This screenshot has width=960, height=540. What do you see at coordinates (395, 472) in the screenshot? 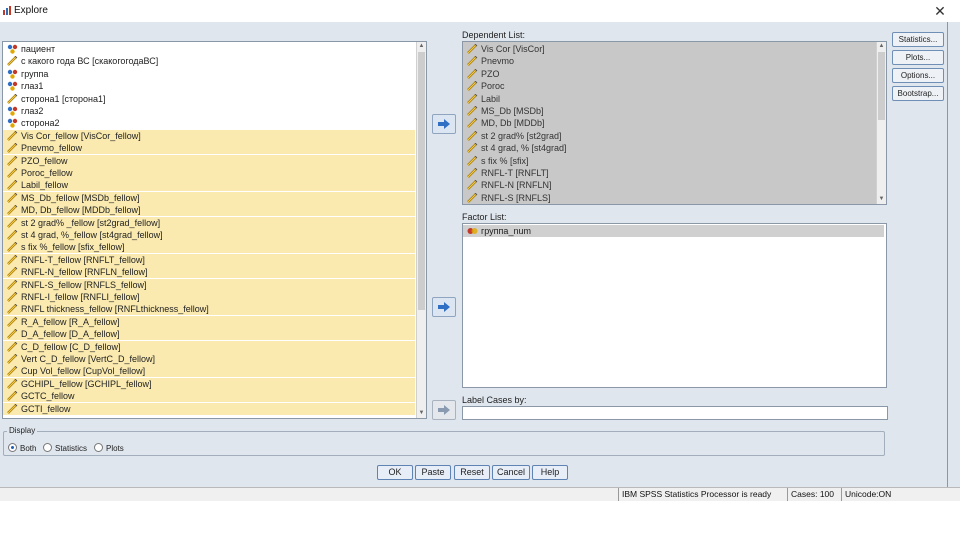
I see `ok-button: OK` at bounding box center [395, 472].